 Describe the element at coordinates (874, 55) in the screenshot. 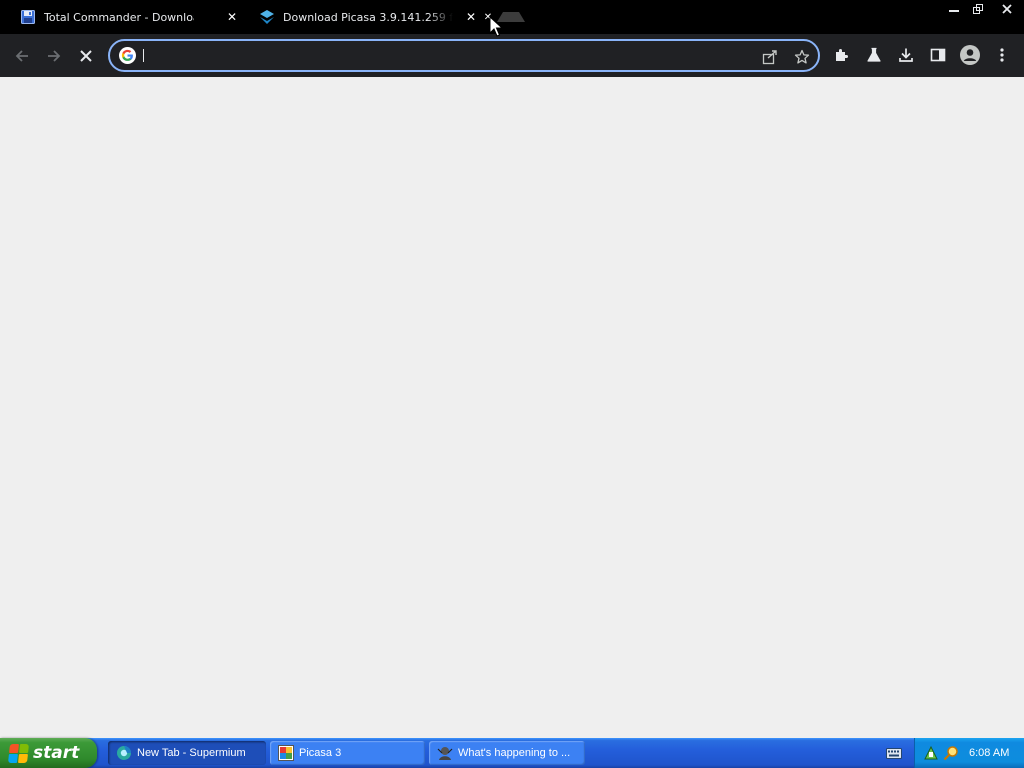

I see `labs-flask-icon` at that location.